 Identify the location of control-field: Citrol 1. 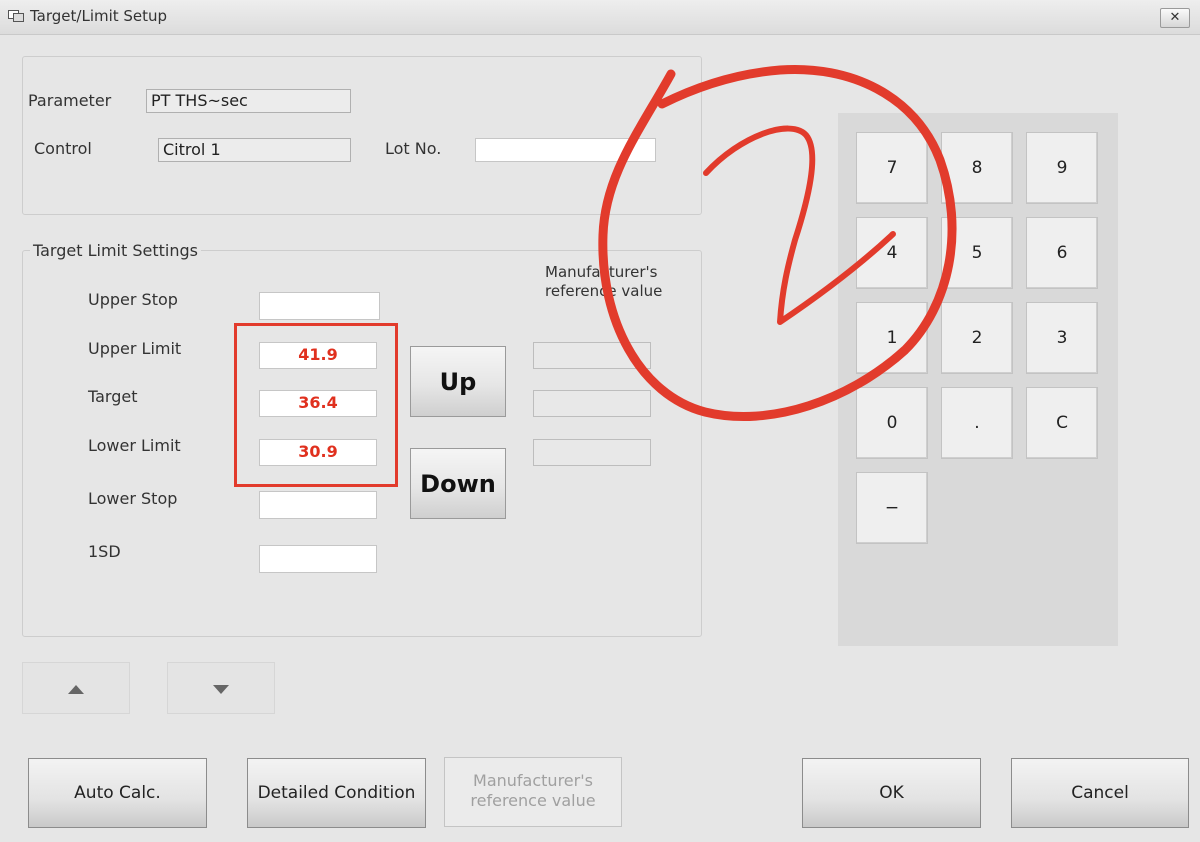
(254, 150).